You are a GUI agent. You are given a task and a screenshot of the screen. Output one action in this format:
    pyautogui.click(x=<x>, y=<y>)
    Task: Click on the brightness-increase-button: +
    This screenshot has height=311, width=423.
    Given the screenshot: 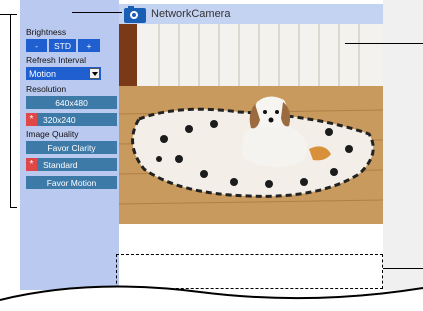 What is the action you would take?
    pyautogui.click(x=89, y=45)
    